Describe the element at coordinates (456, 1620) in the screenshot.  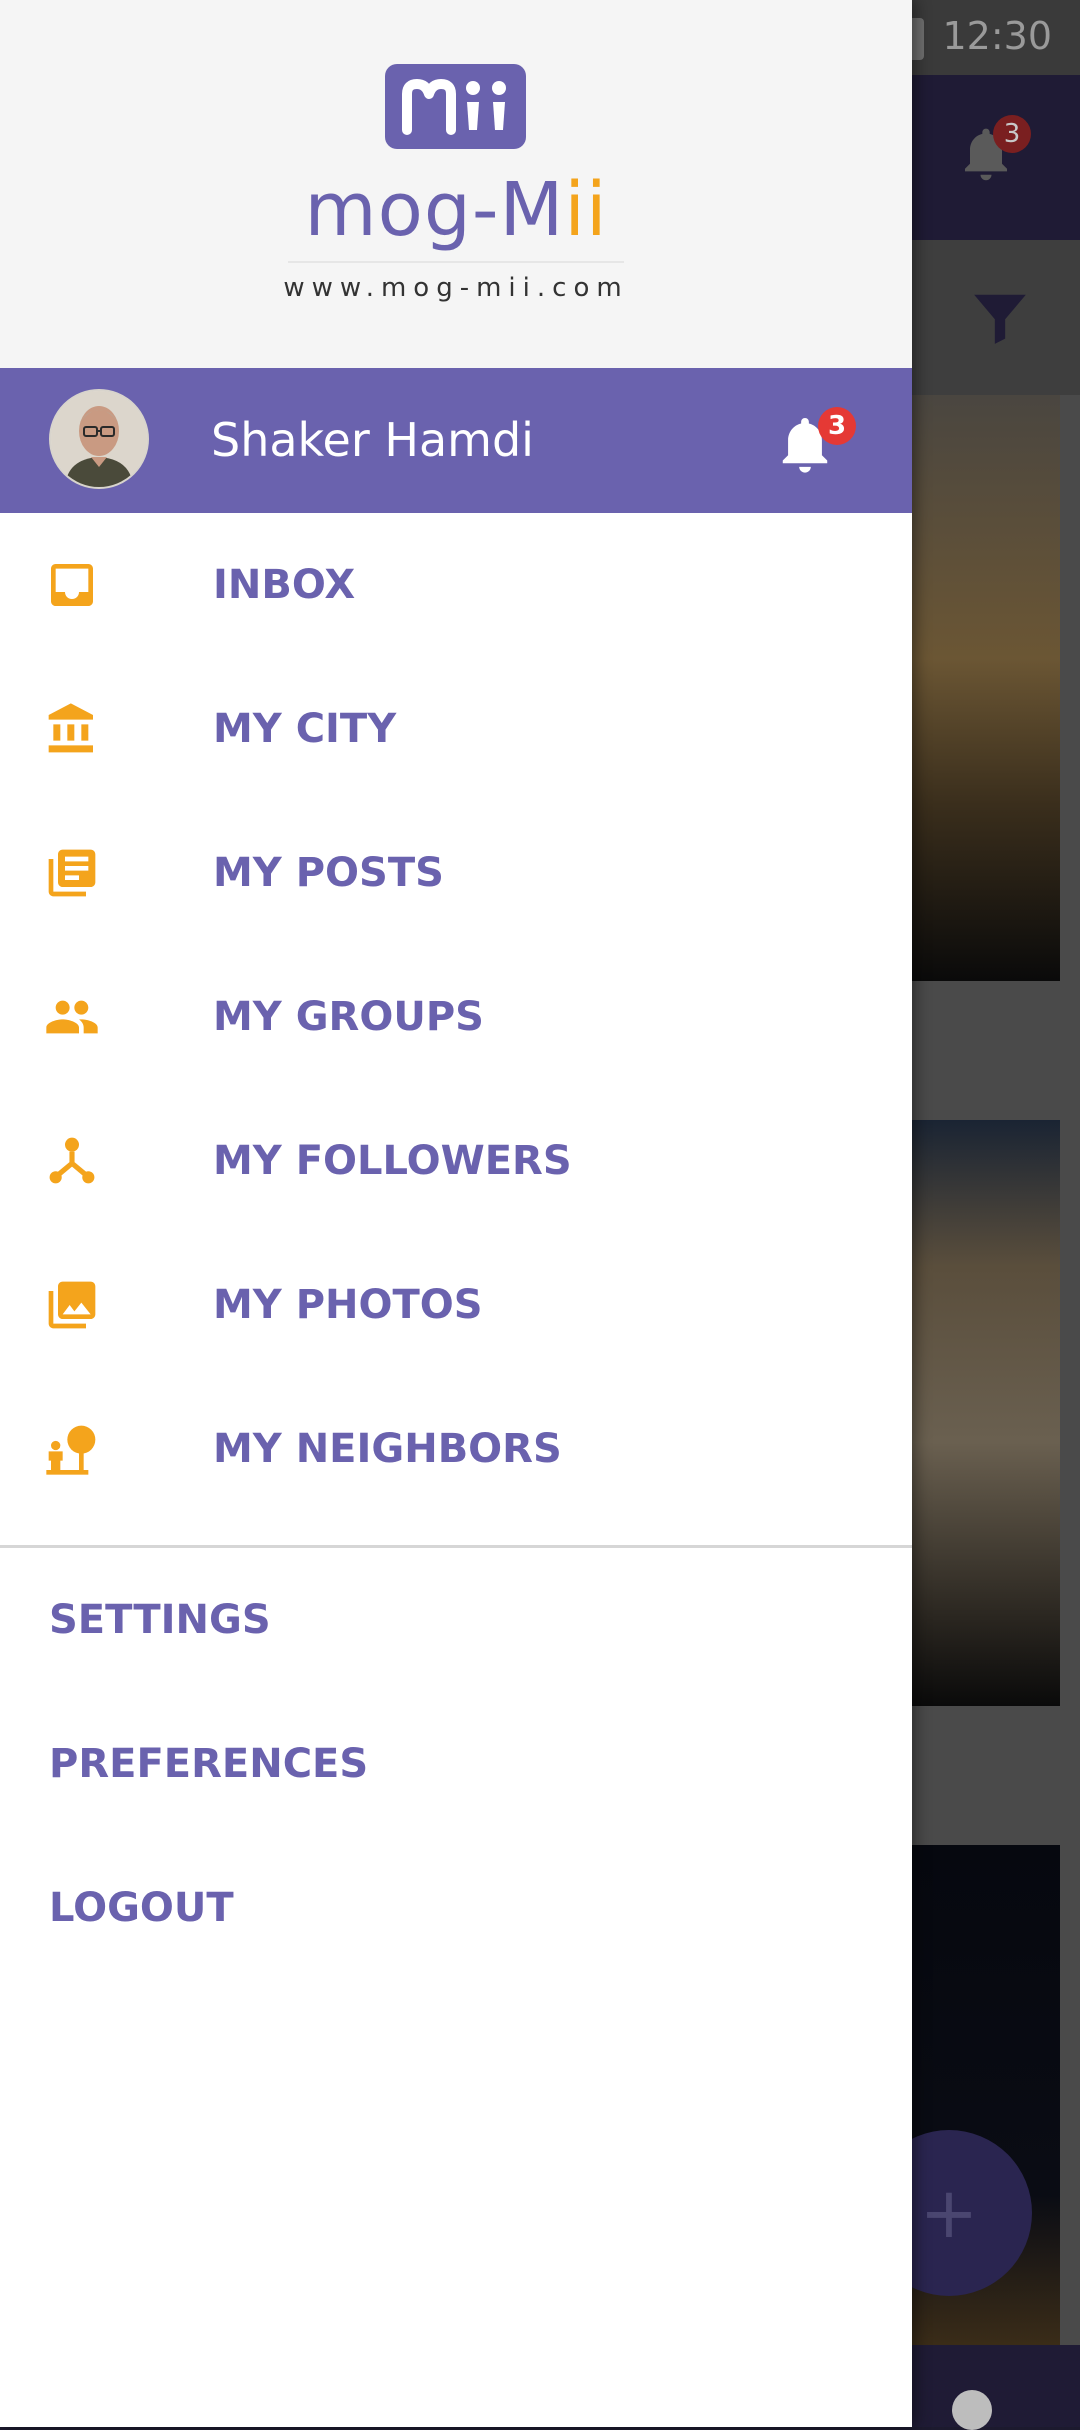
I see `menu-item-settings: SETTINGS` at that location.